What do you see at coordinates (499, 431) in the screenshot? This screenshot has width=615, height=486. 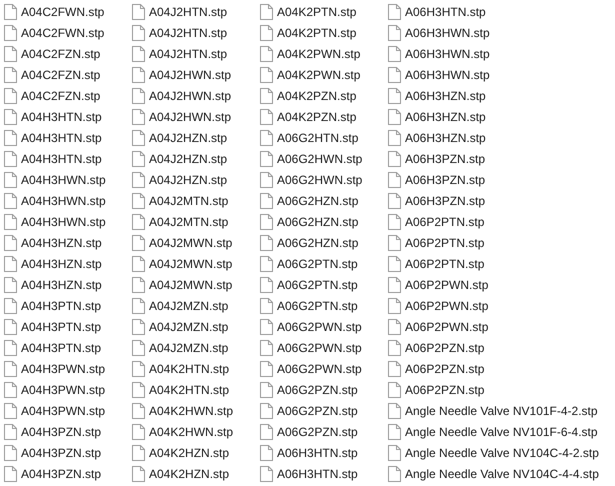 I see `file-item: Angle Needle Valve NV101F-6-4.stp` at bounding box center [499, 431].